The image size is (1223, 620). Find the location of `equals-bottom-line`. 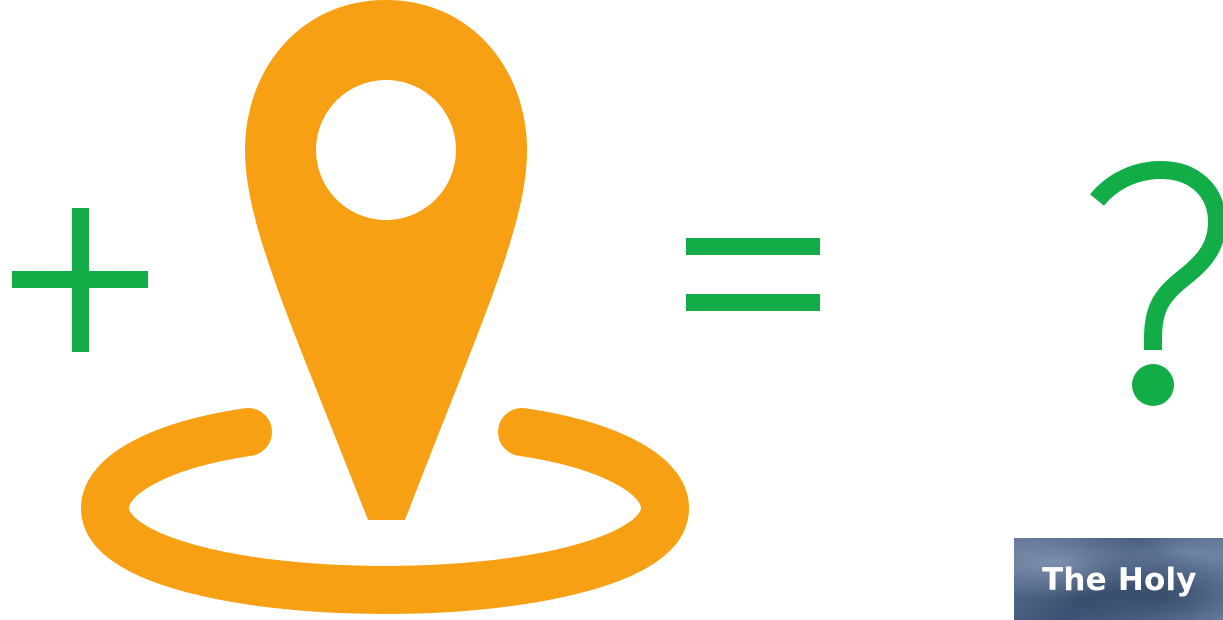

equals-bottom-line is located at coordinates (753, 302).